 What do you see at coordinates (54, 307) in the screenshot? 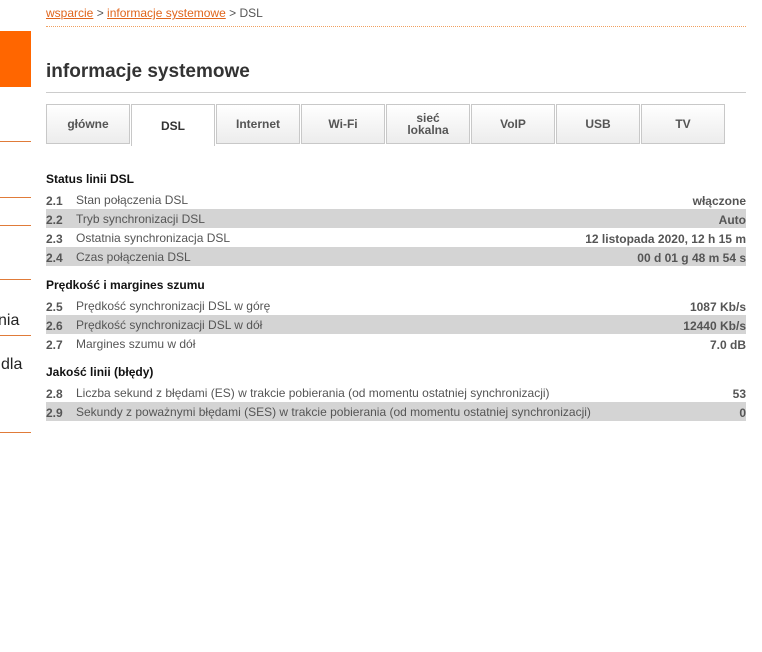
I see `row-number: 2.5` at bounding box center [54, 307].